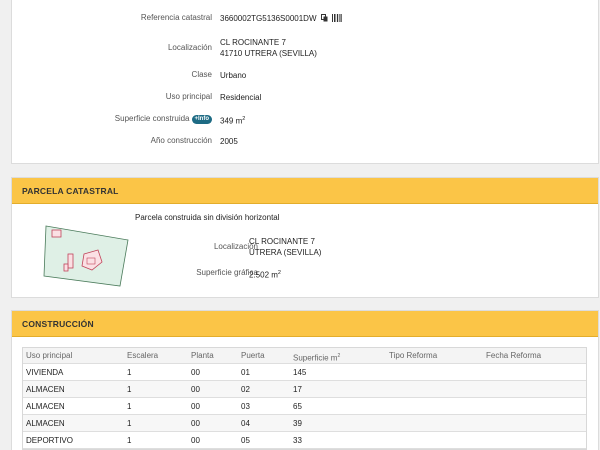 This screenshot has width=600, height=450. Describe the element at coordinates (304, 389) in the screenshot. I see `table-row: ALMACEN 1 00 02 17` at that location.